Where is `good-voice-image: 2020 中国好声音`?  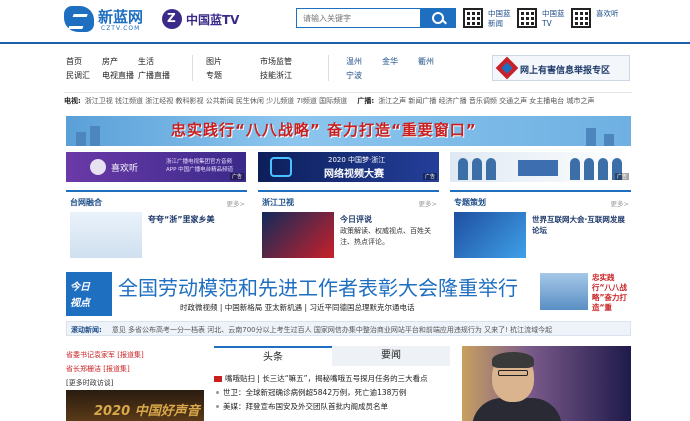 good-voice-image: 2020 中国好声音 is located at coordinates (135, 405).